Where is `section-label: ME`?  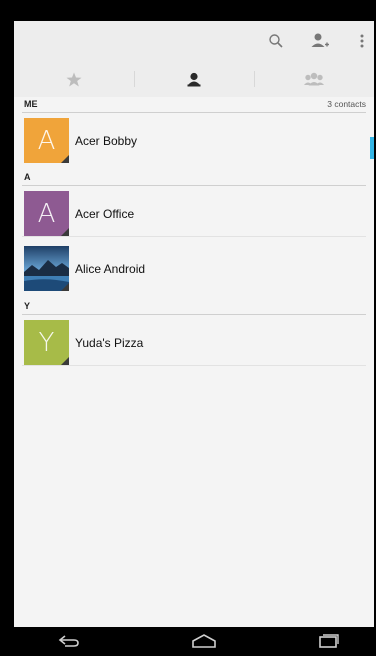 section-label: ME is located at coordinates (31, 104).